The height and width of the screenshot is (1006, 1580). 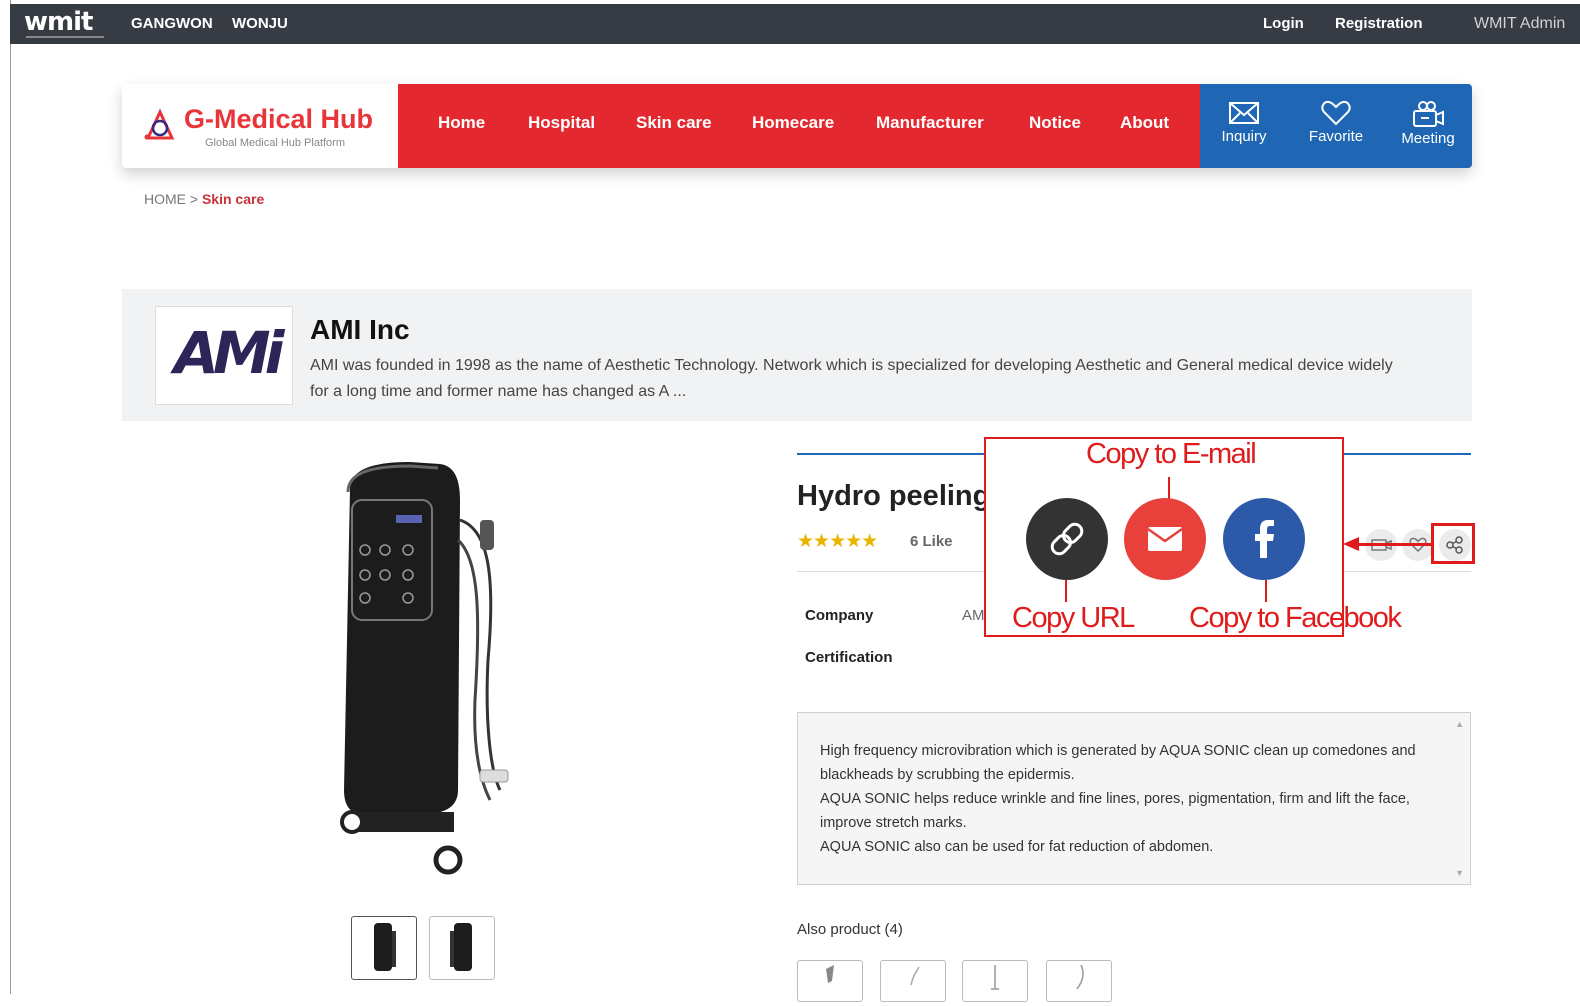 I want to click on company-label: Company, so click(x=839, y=615).